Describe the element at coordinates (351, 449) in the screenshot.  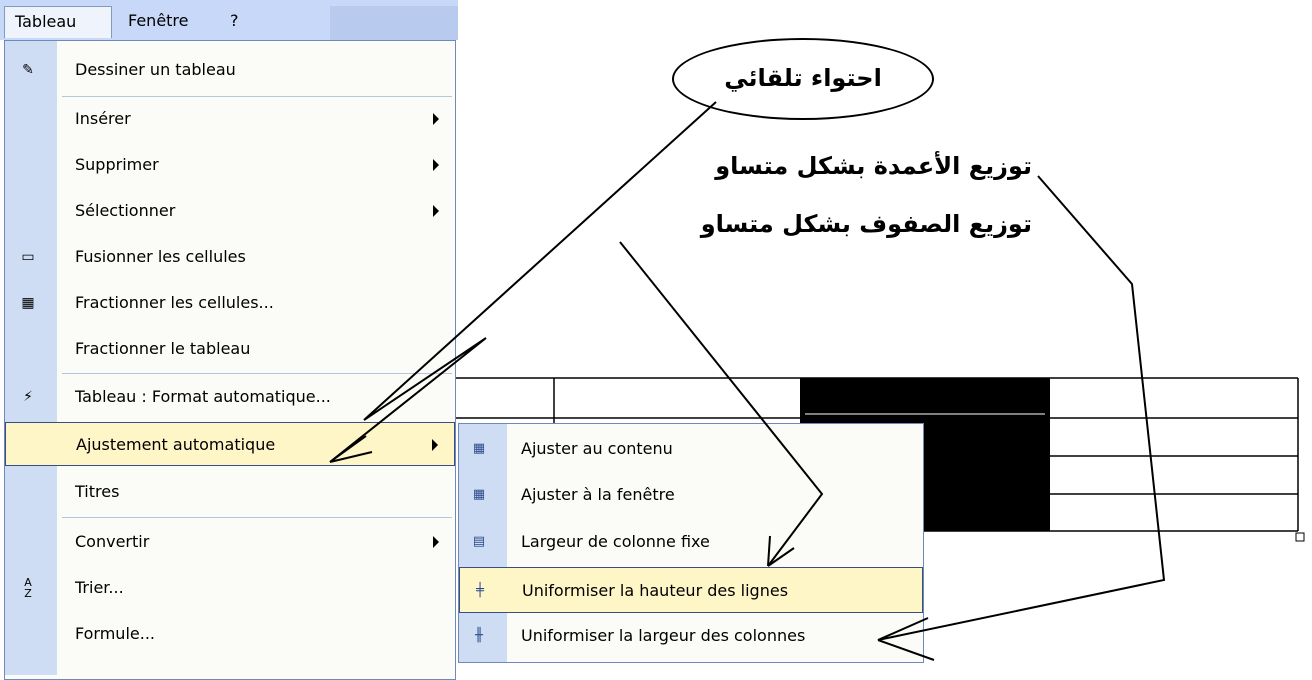
I see `arrowhead` at that location.